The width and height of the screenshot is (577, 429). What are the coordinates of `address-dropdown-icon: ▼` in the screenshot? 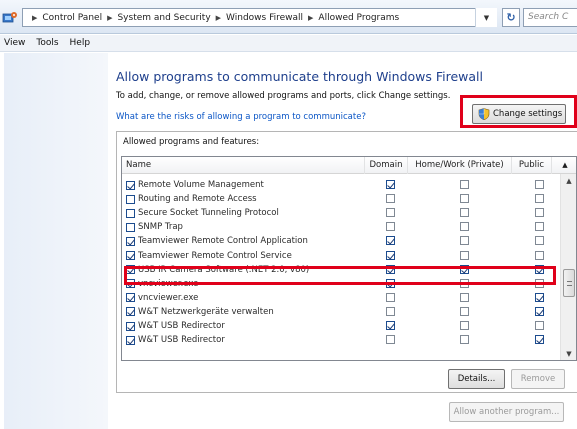 It's located at (486, 17).